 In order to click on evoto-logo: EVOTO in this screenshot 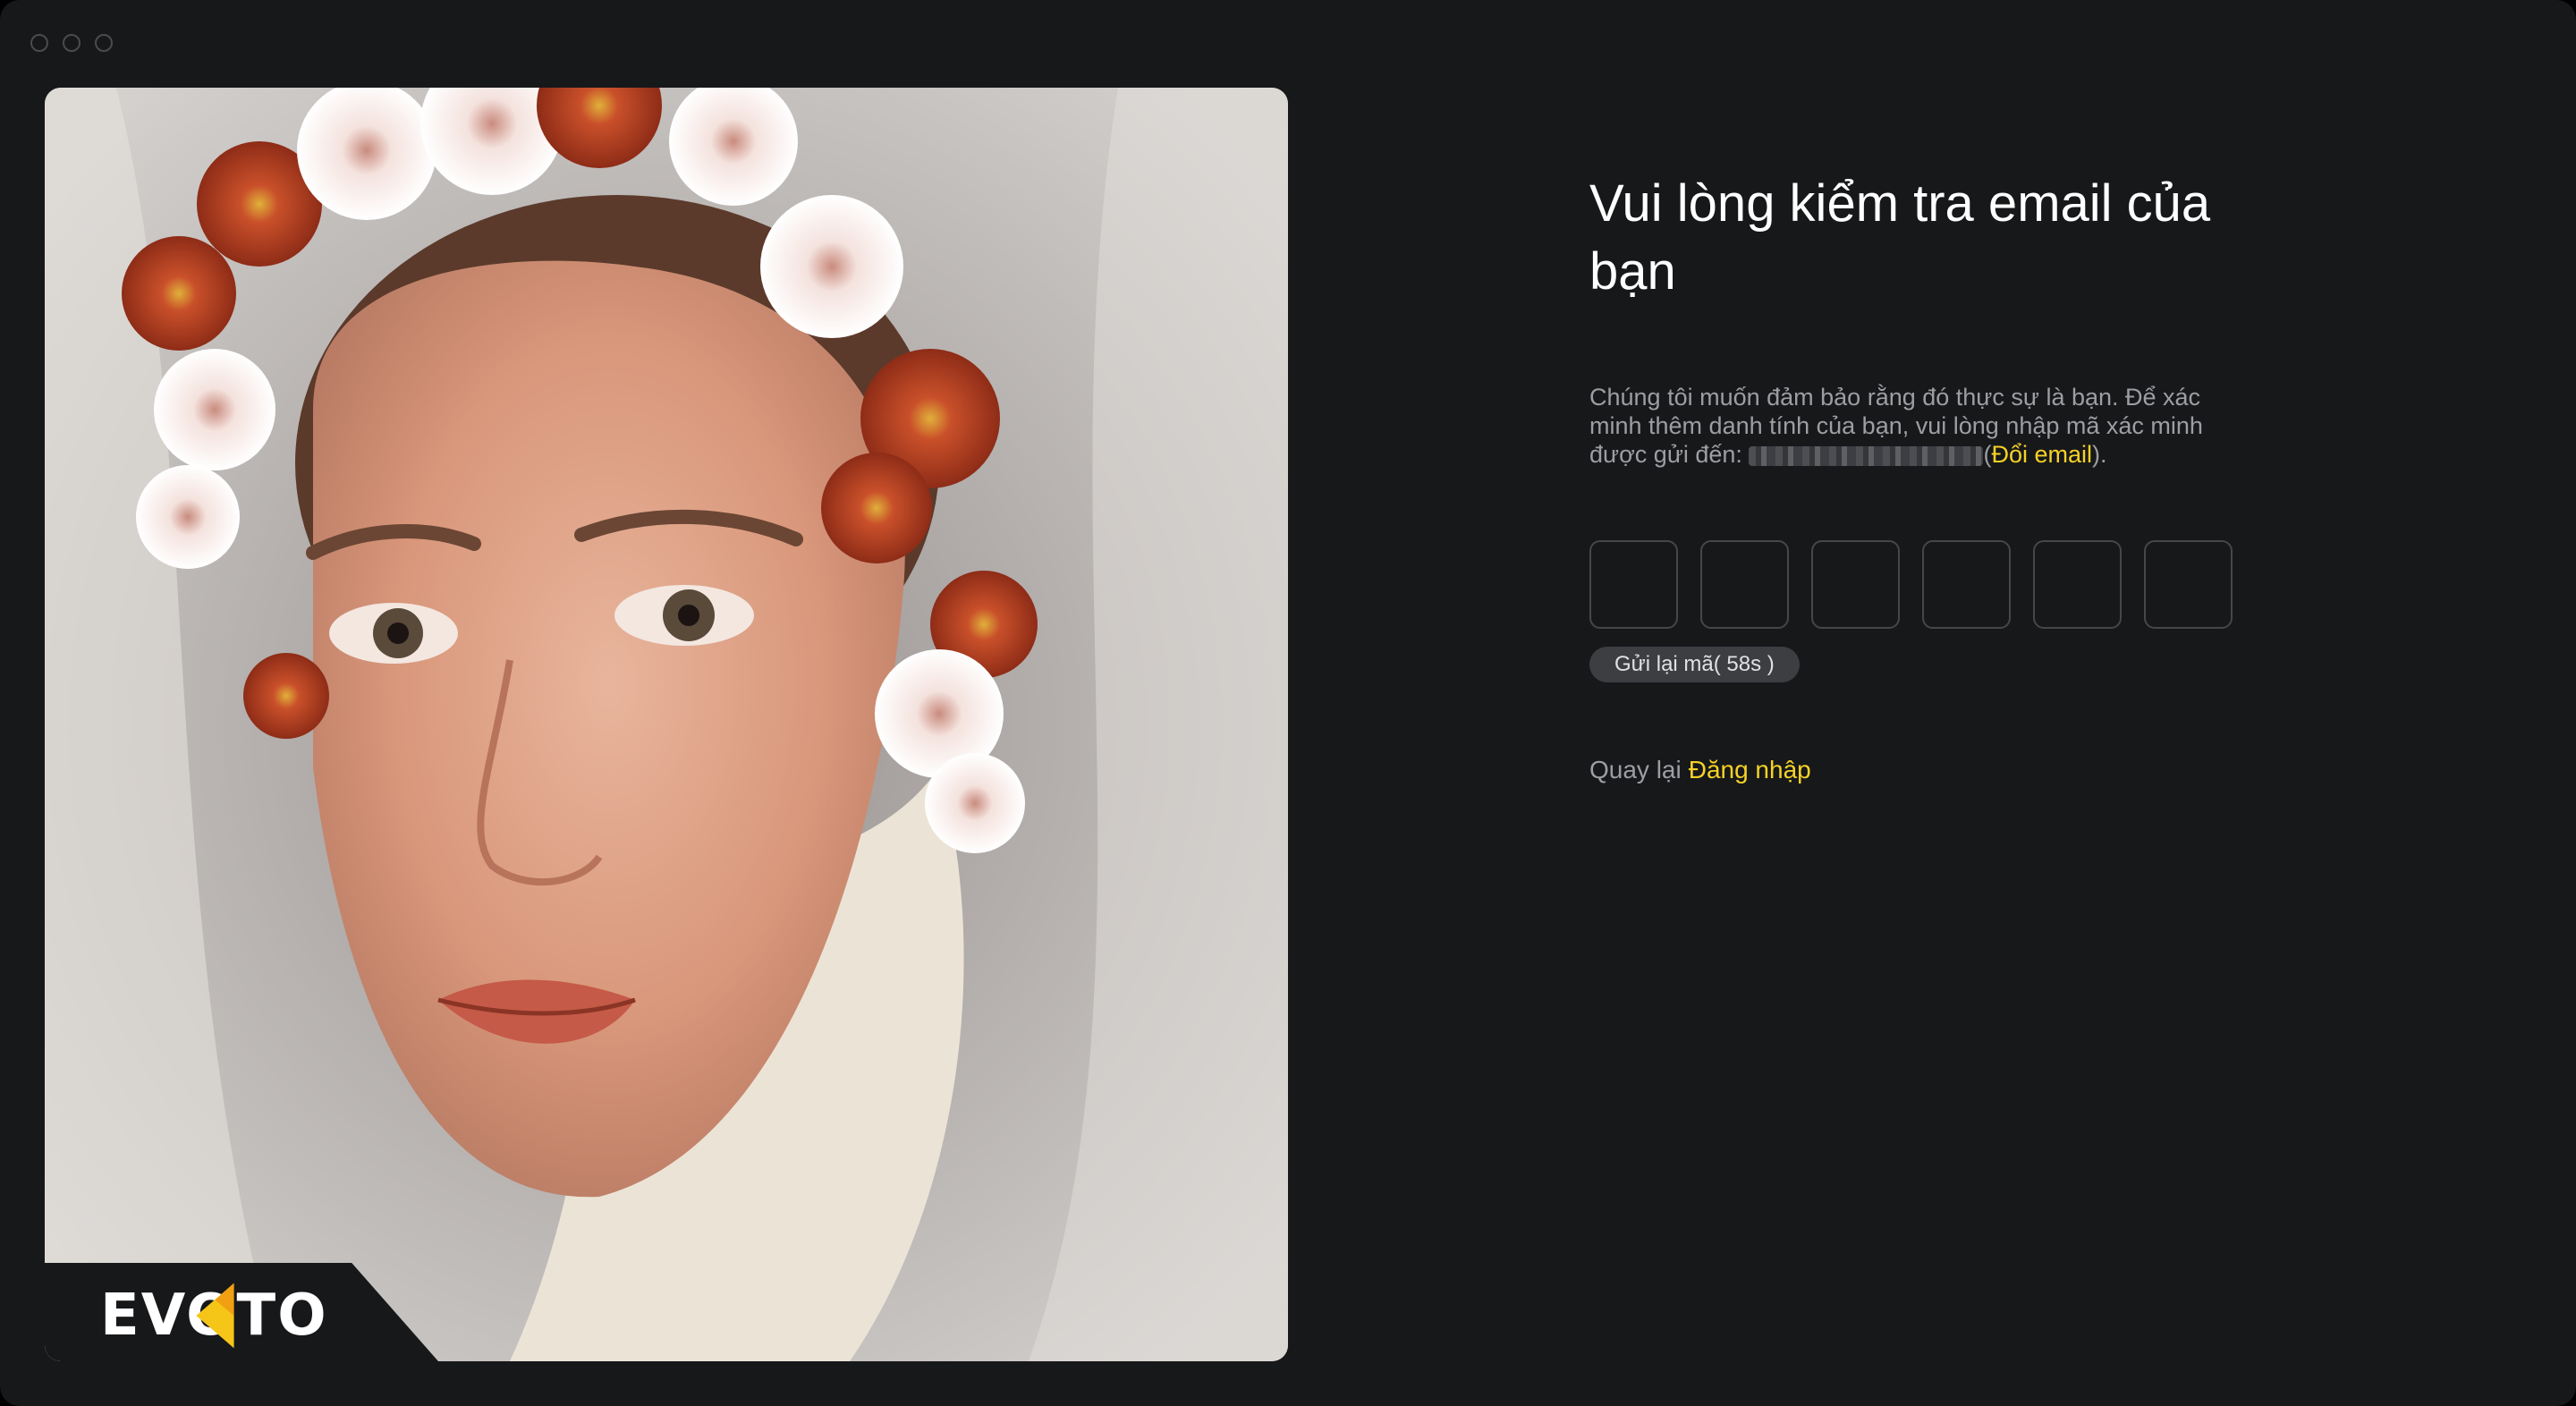, I will do `click(214, 1316)`.